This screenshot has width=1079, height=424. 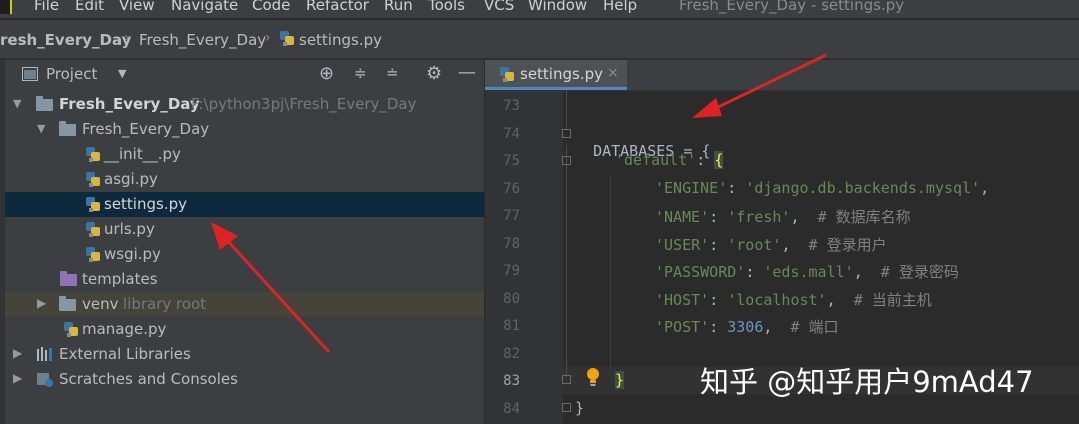 I want to click on annotation-arrowhead, so click(x=707, y=108).